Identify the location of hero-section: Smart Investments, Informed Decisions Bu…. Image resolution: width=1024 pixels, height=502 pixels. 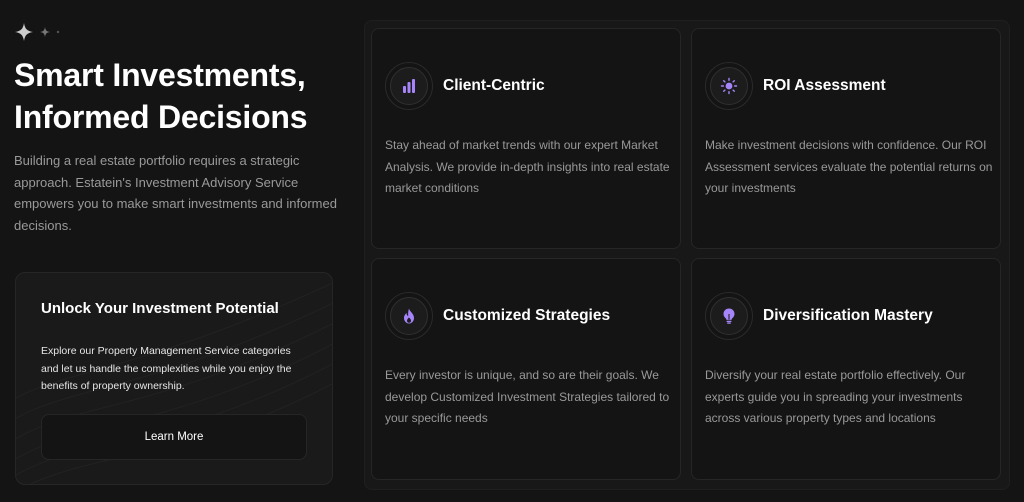
(177, 145).